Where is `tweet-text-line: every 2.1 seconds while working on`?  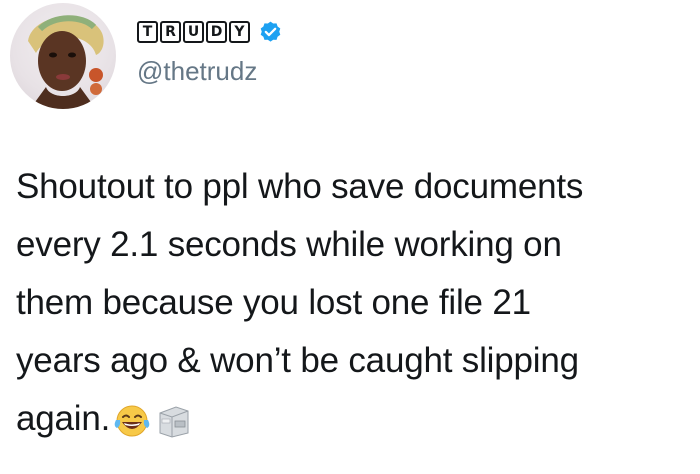
tweet-text-line: every 2.1 seconds while working on is located at coordinates (289, 244).